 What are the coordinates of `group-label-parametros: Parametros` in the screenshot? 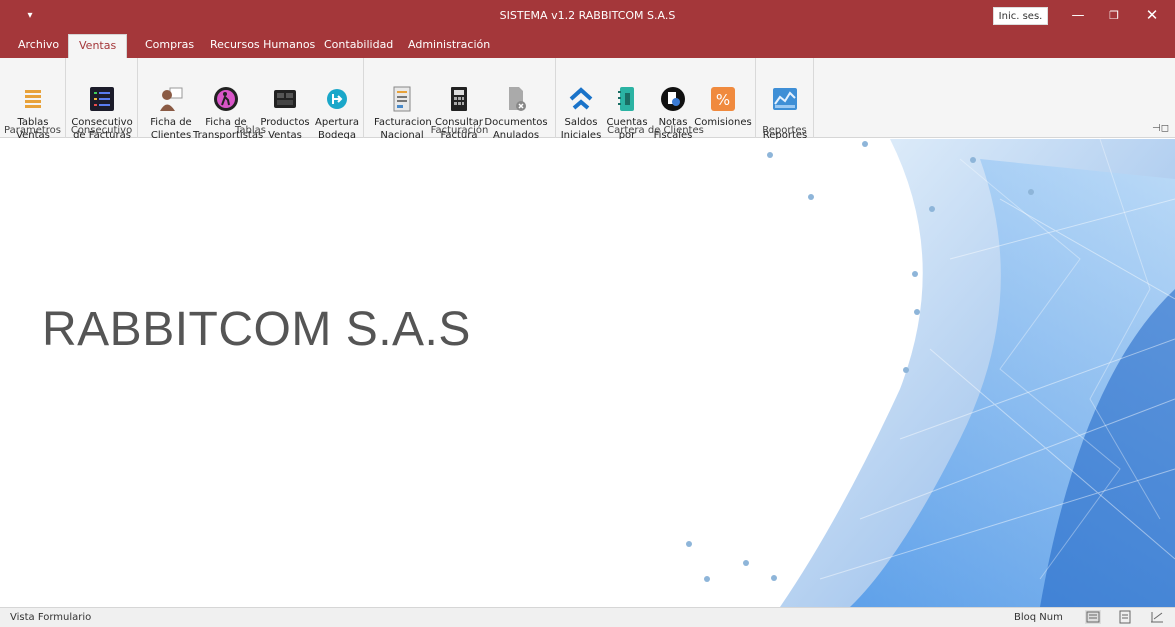 It's located at (32, 130).